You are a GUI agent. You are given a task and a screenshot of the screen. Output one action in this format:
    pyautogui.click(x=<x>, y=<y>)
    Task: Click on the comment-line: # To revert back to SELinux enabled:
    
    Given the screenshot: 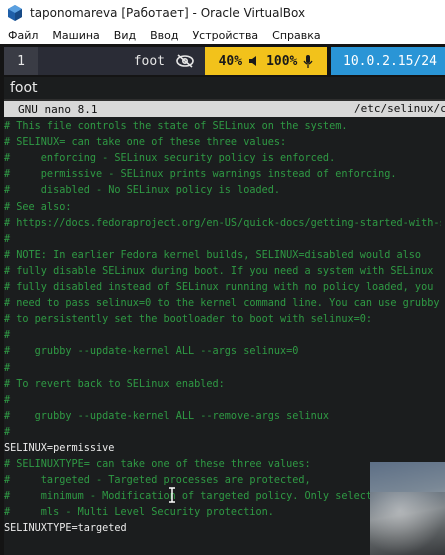 What is the action you would take?
    pyautogui.click(x=114, y=384)
    